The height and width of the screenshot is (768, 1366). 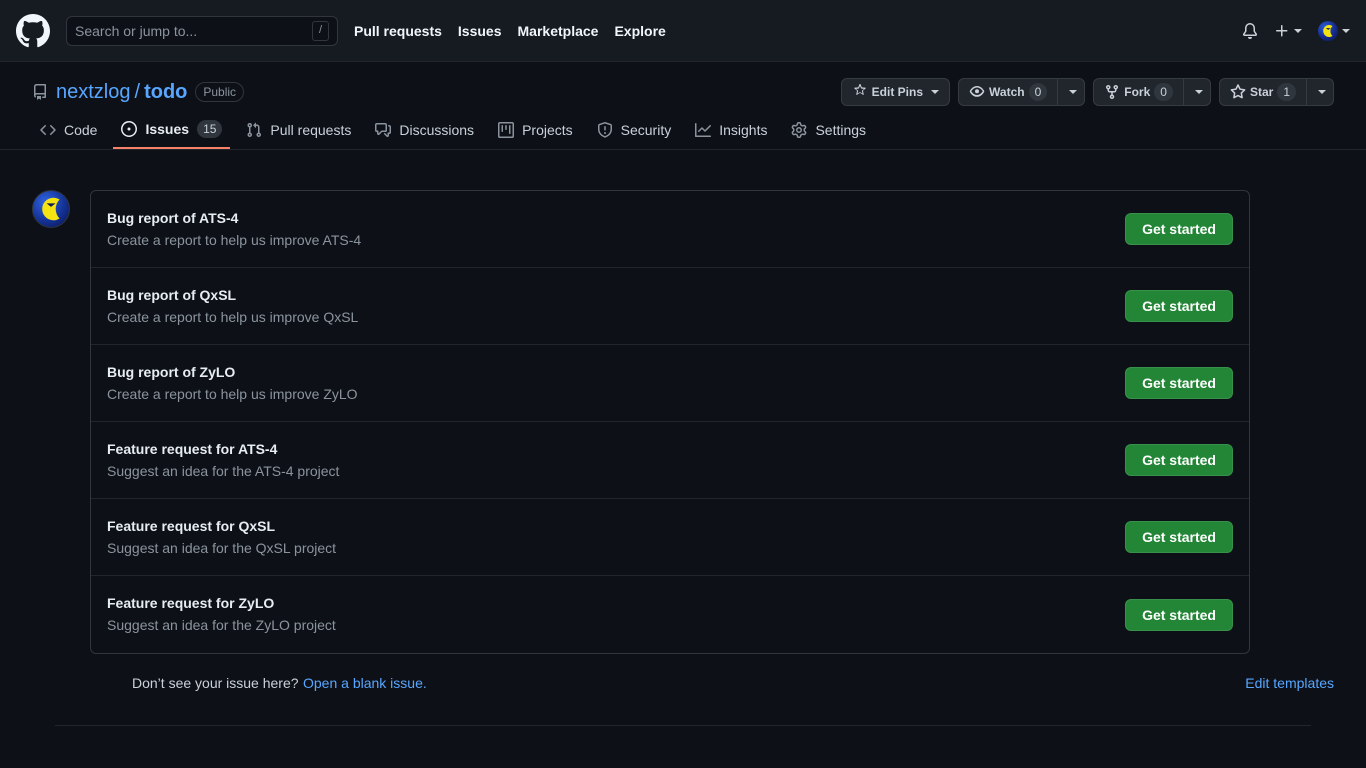 I want to click on blank-issue-prompt: Don’t see your issue here?, so click(x=215, y=683).